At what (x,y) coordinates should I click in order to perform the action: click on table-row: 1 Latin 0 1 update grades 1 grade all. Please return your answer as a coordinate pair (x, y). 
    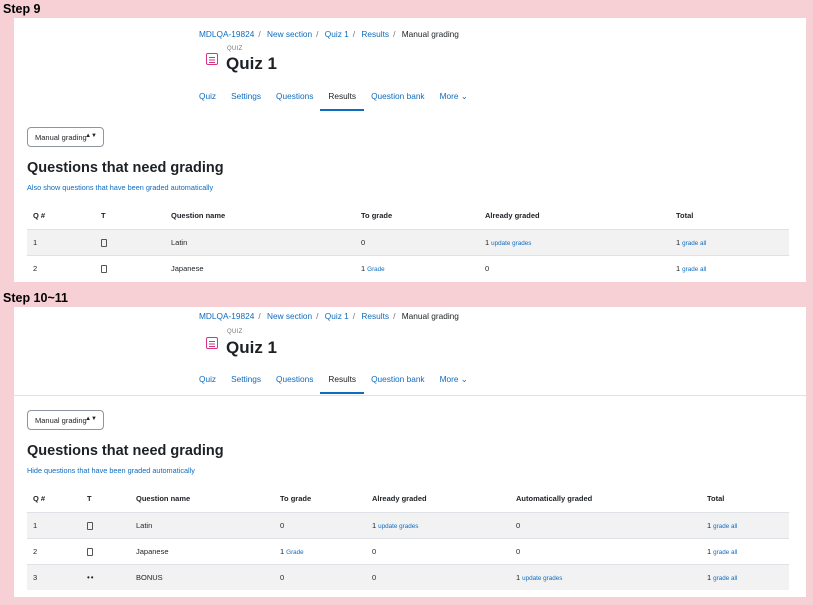
    Looking at the image, I should click on (408, 241).